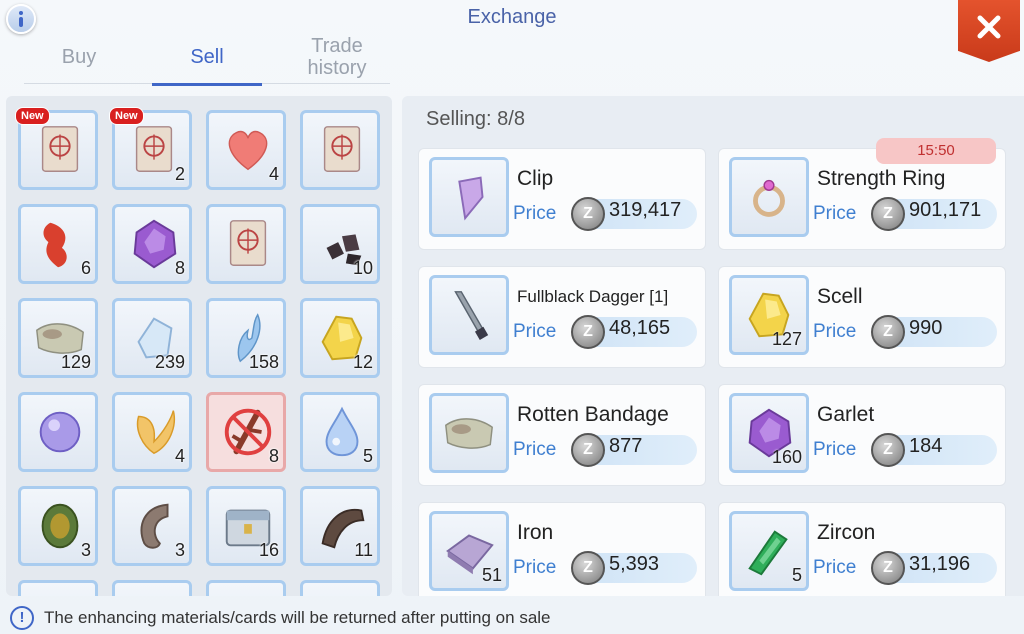 This screenshot has width=1024, height=634. What do you see at coordinates (246, 338) in the screenshot?
I see `inventory-slot: 158` at bounding box center [246, 338].